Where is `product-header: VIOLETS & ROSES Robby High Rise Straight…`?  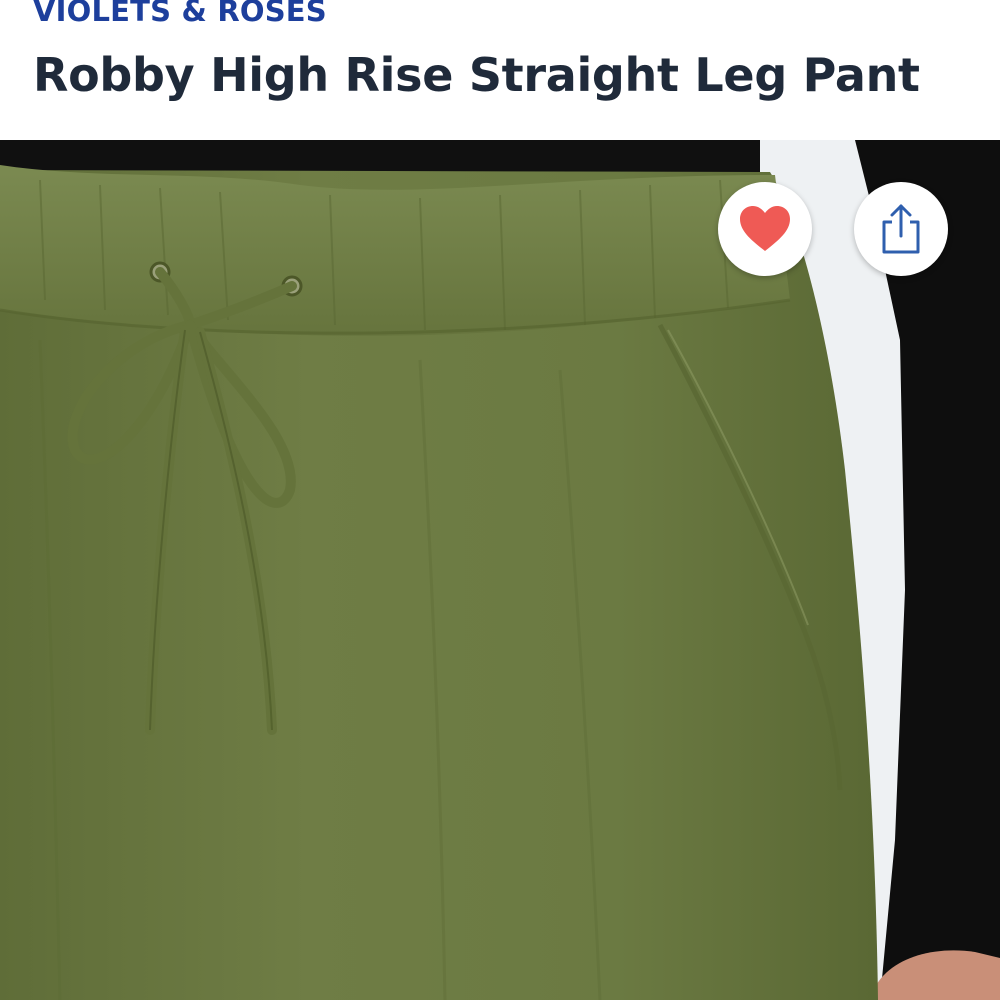
product-header: VIOLETS & ROSES Robby High Rise Straight… is located at coordinates (500, 70).